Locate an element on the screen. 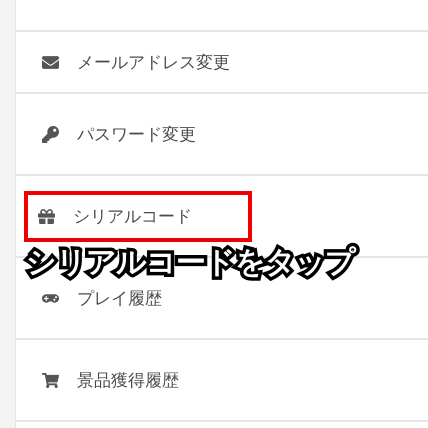  cart-icon is located at coordinates (50, 380).